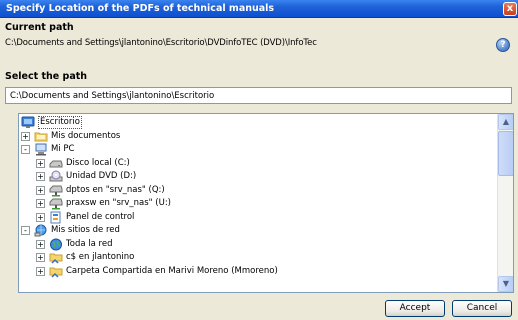 Image resolution: width=518 pixels, height=320 pixels. What do you see at coordinates (98, 162) in the screenshot?
I see `tree-item-label: Disco local (C:)` at bounding box center [98, 162].